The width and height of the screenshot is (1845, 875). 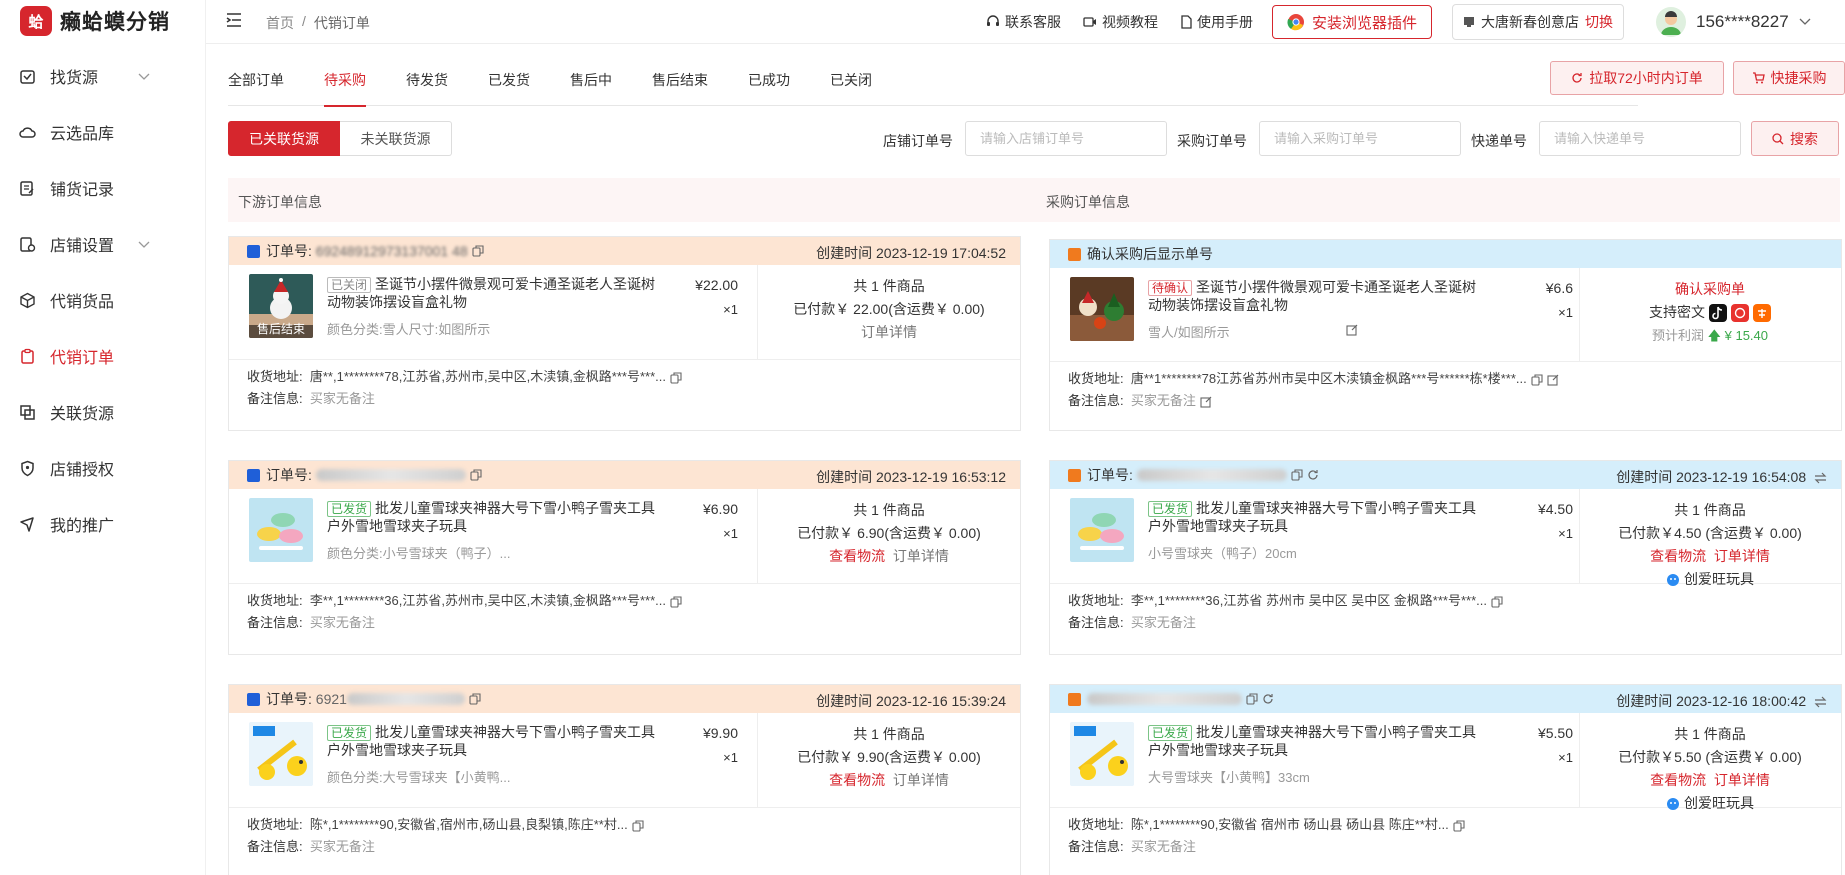 I want to click on sidebar-item-consign-goods: 代销货品, so click(x=103, y=300).